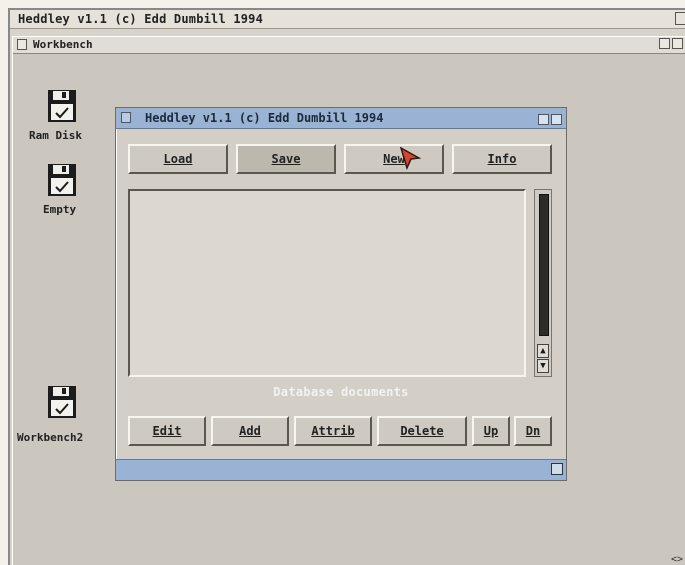 The width and height of the screenshot is (685, 565). I want to click on down-button: Dn, so click(533, 431).